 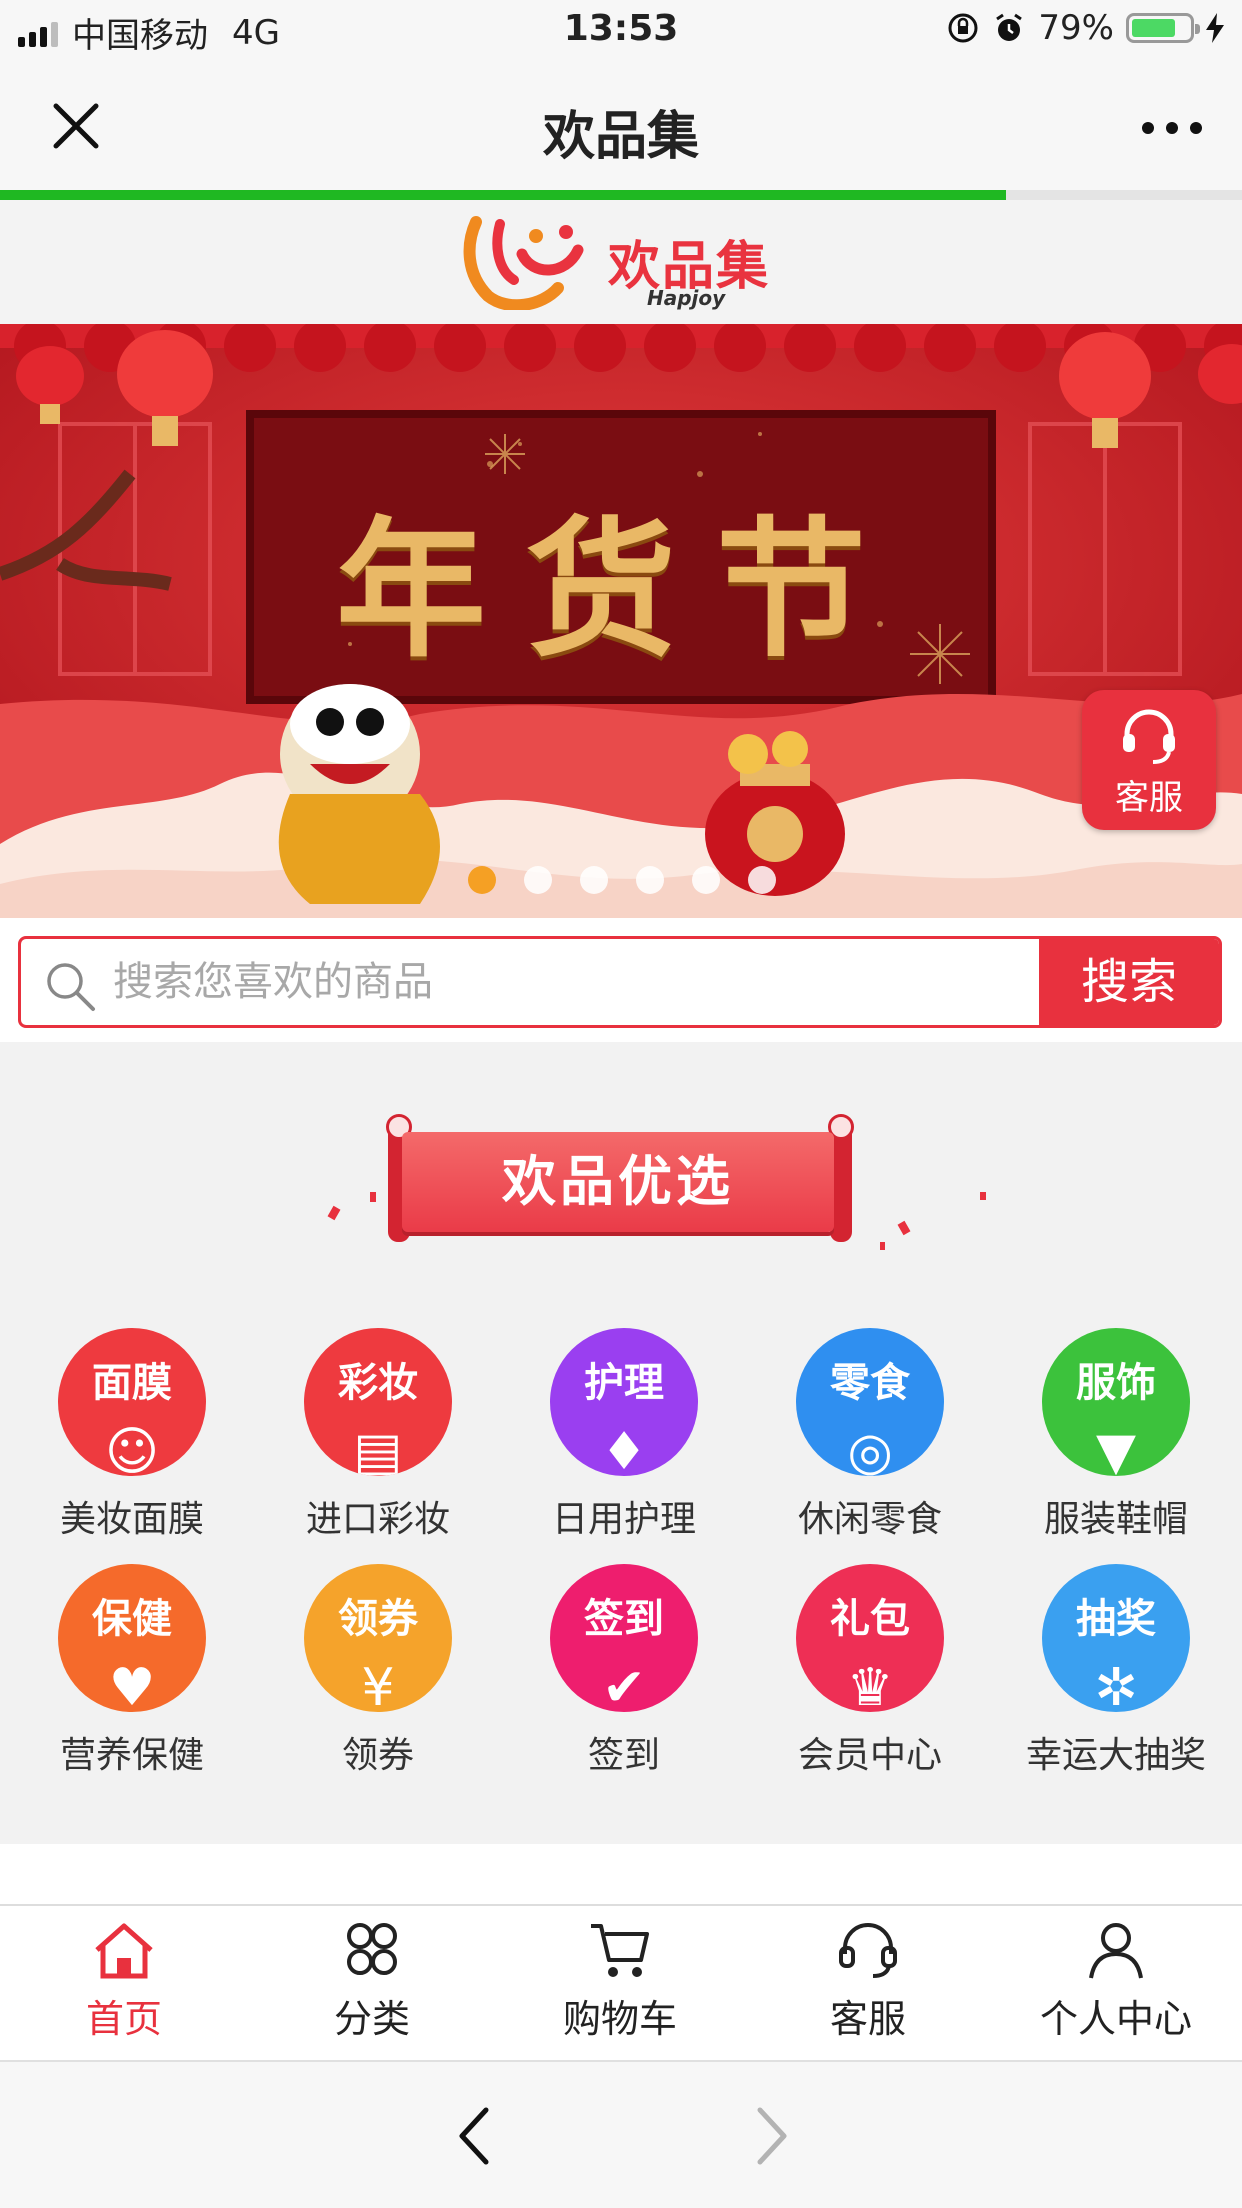 What do you see at coordinates (123, 2019) in the screenshot?
I see `tab-label: 首页` at bounding box center [123, 2019].